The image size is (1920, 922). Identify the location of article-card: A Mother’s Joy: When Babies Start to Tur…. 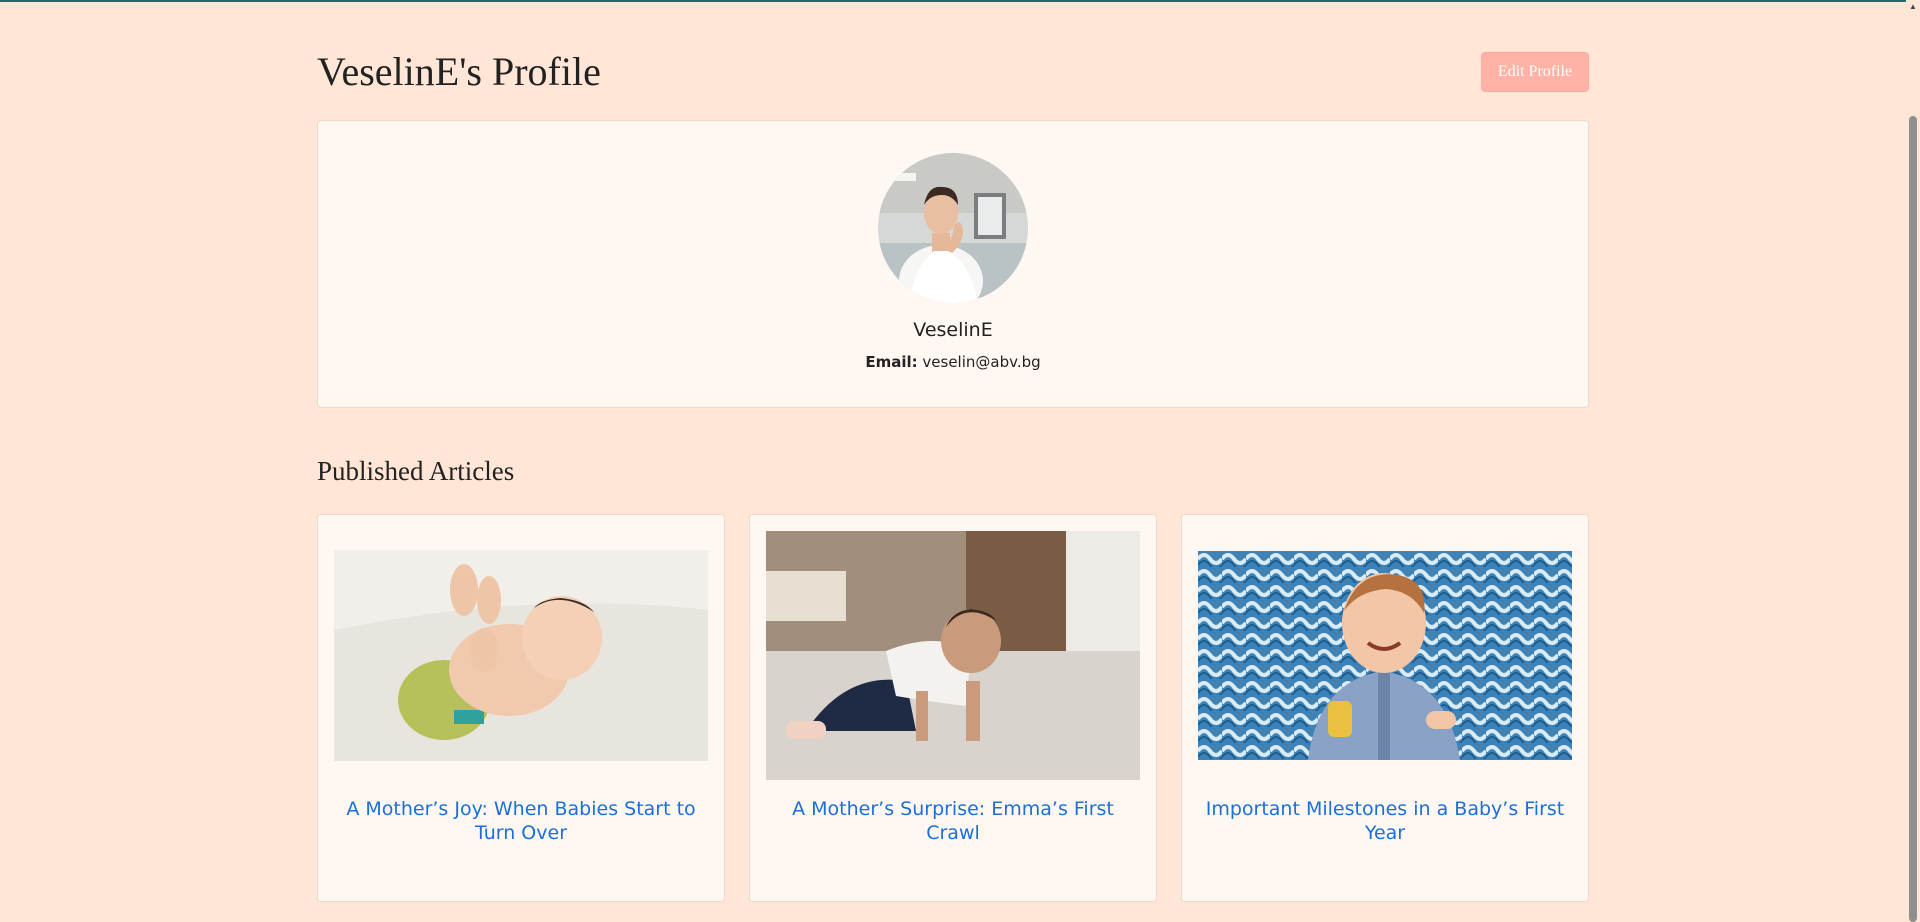
(521, 708).